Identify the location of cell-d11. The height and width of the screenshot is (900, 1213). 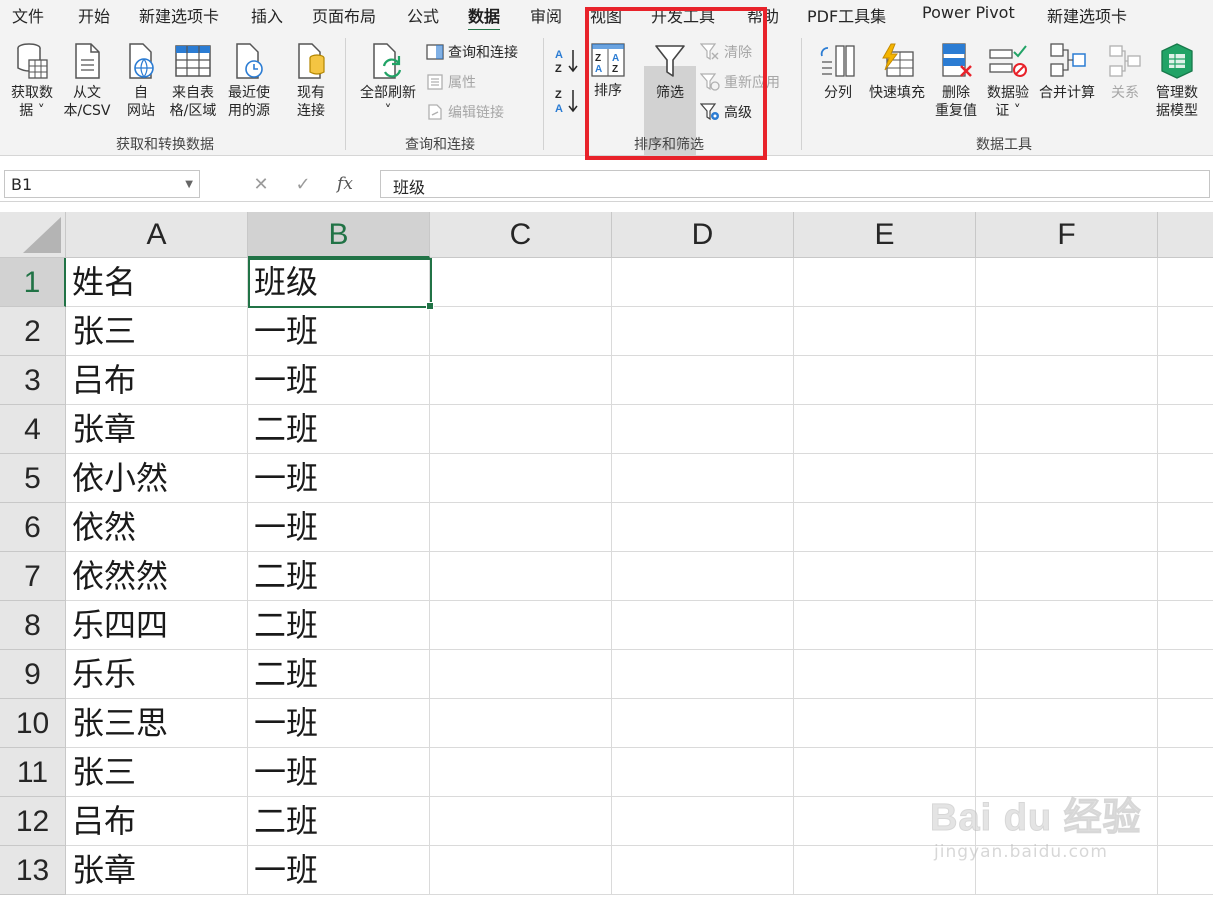
(703, 772).